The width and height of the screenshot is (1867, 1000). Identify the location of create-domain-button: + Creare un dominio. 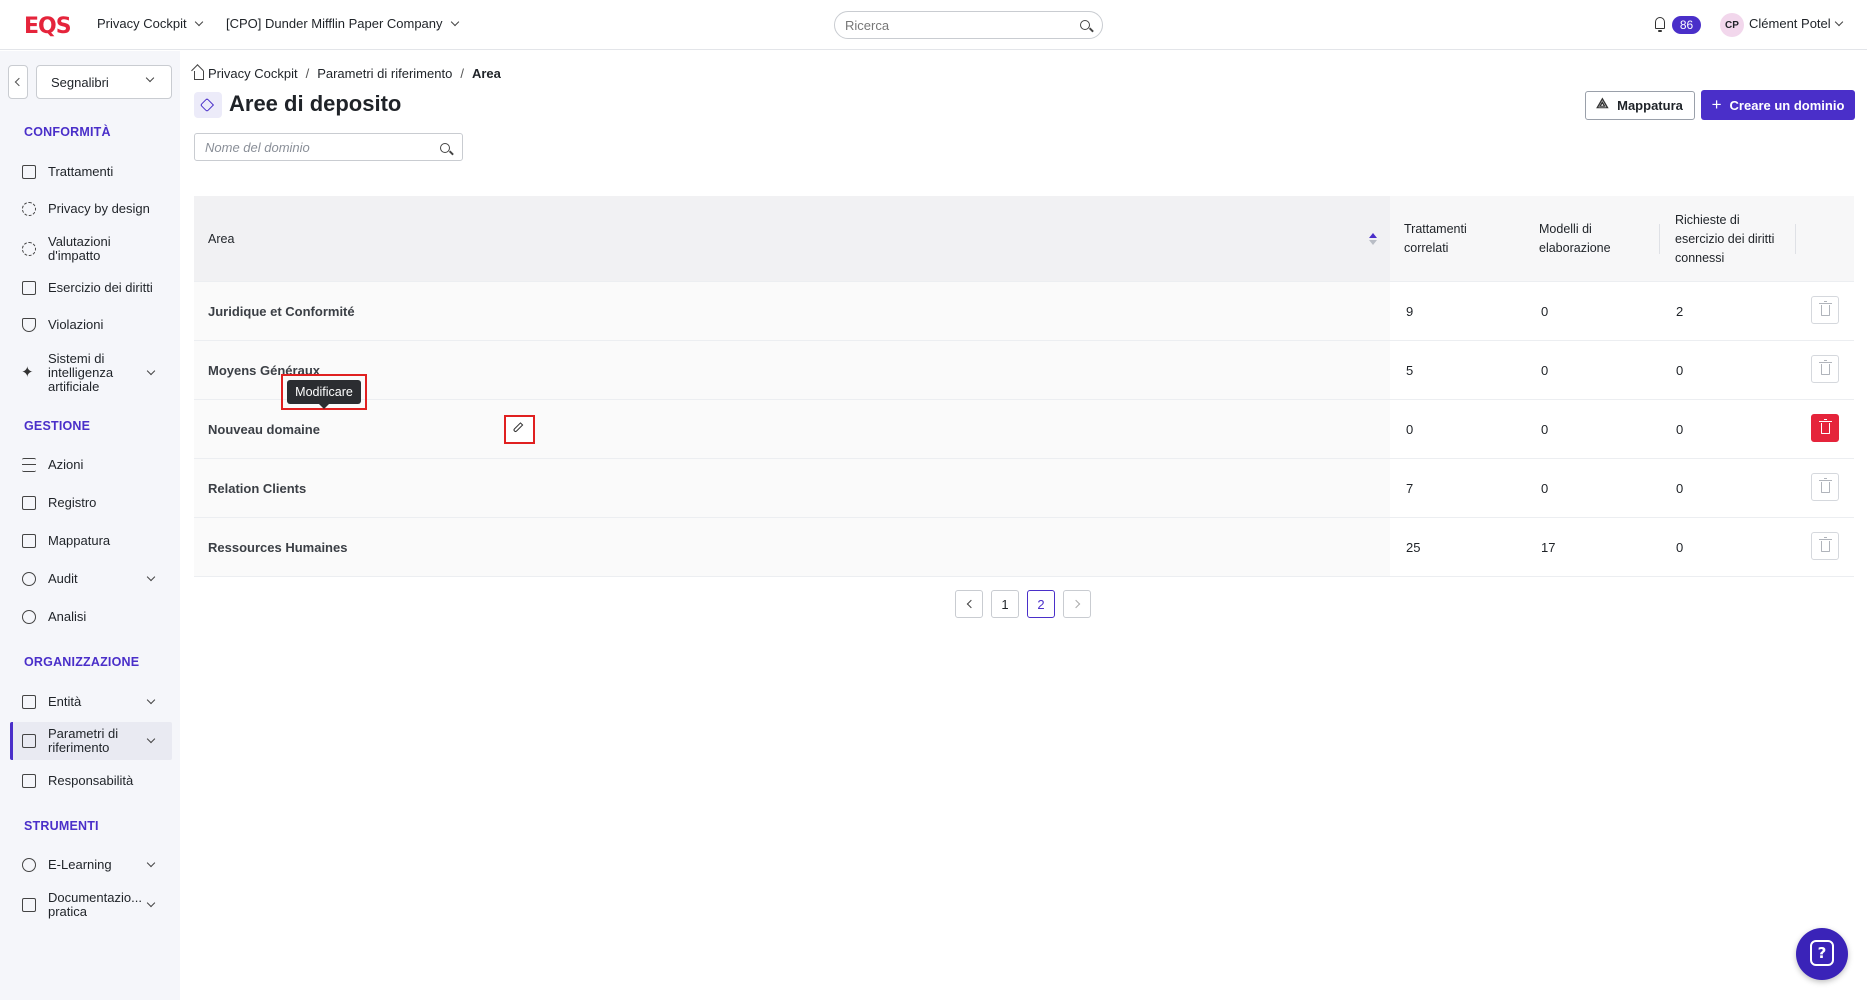
(1778, 105).